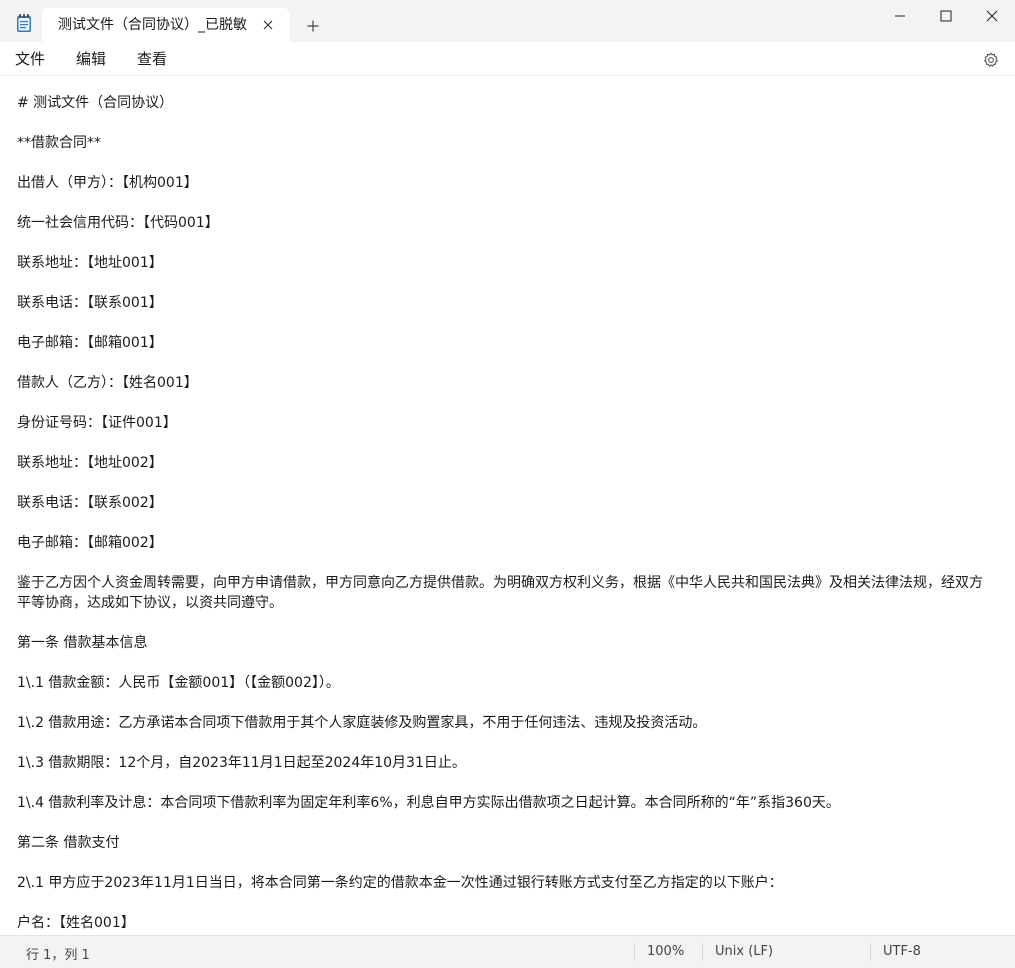 This screenshot has height=968, width=1015. Describe the element at coordinates (97, 423) in the screenshot. I see `text-line: 身份证号码：【证件001】` at that location.